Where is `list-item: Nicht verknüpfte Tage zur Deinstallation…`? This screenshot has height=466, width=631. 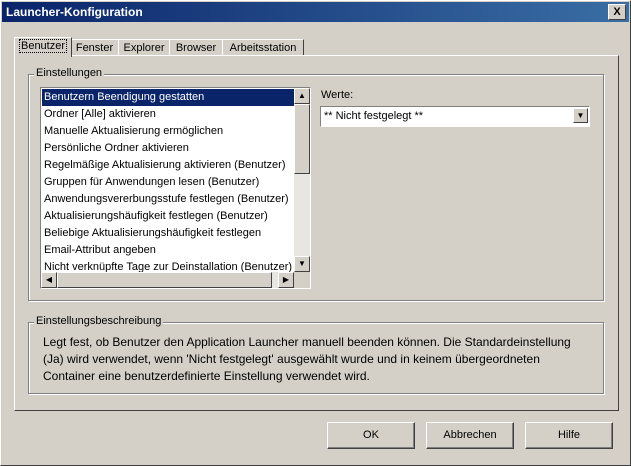
list-item: Nicht verknüpfte Tage zur Deinstallation… is located at coordinates (168, 265).